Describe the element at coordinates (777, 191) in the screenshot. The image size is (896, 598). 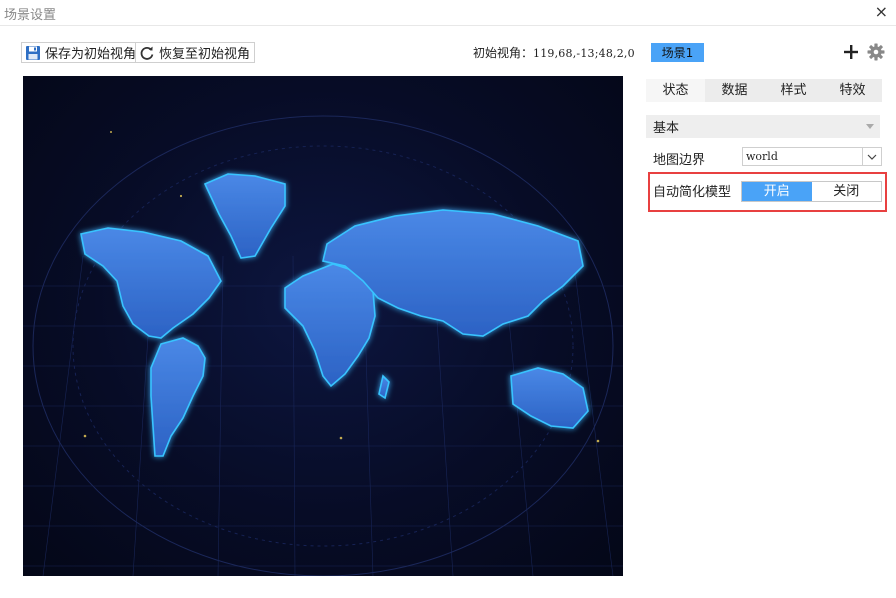
I see `auto-simplify-on-button: 开启` at that location.